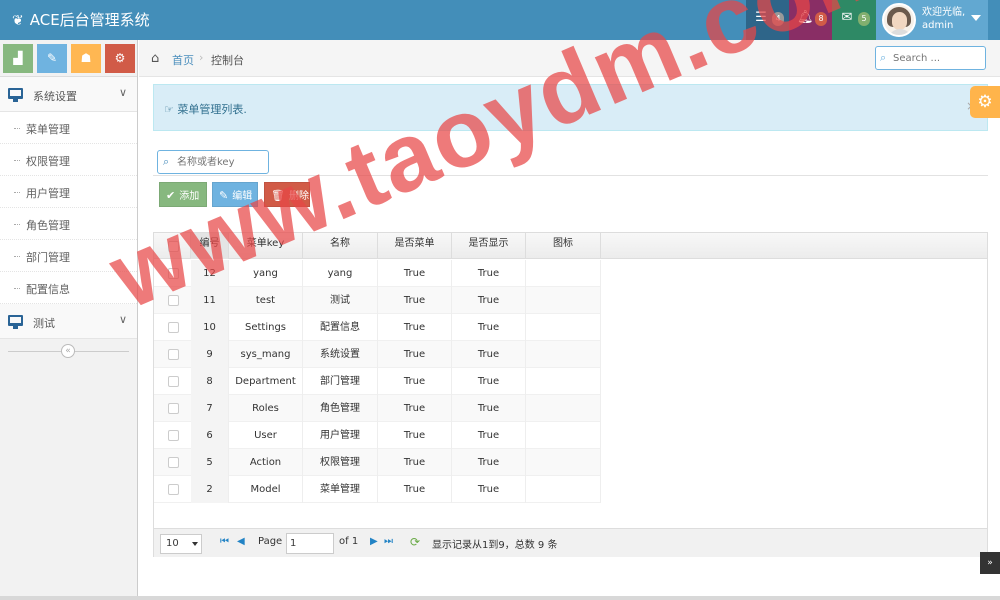  What do you see at coordinates (810, 20) in the screenshot?
I see `notifications-button: 🔔︎ 8` at bounding box center [810, 20].